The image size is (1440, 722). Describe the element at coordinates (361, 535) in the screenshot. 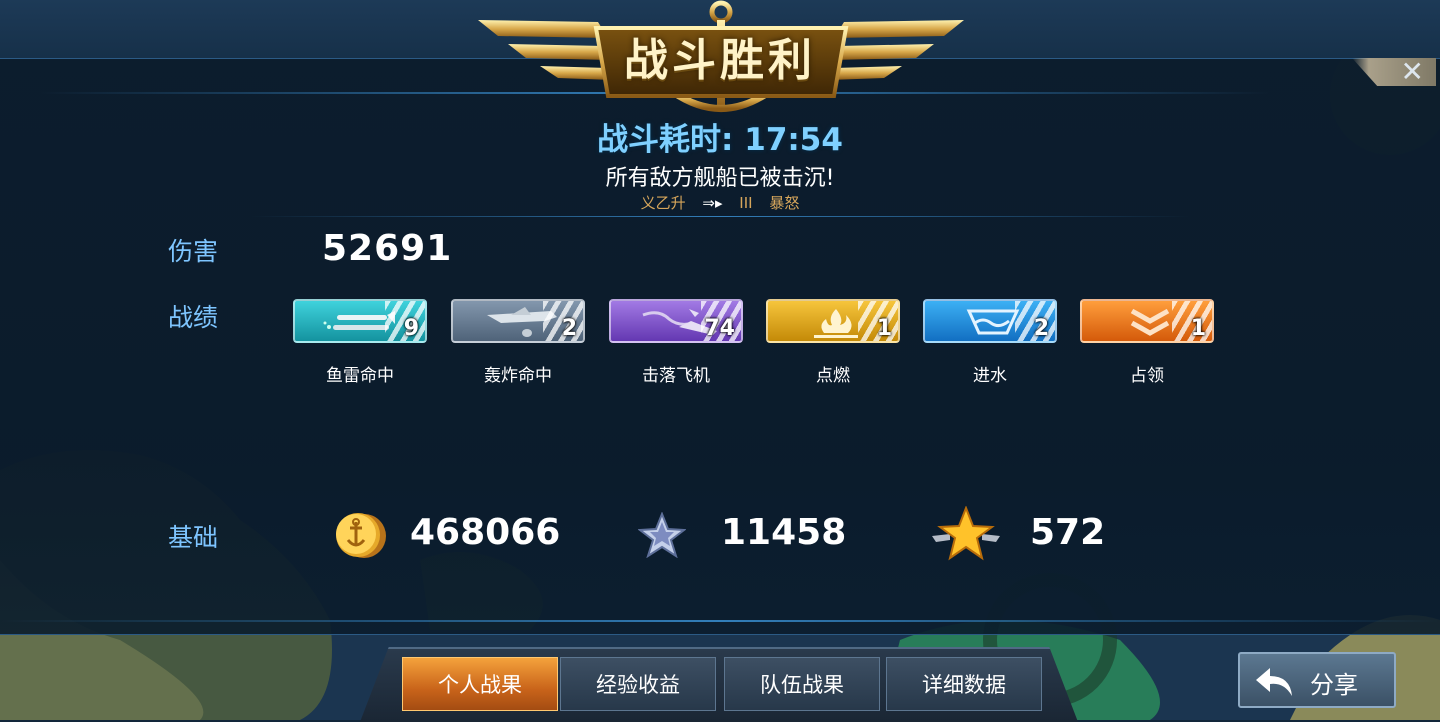

I see `gold-coin-icon` at that location.